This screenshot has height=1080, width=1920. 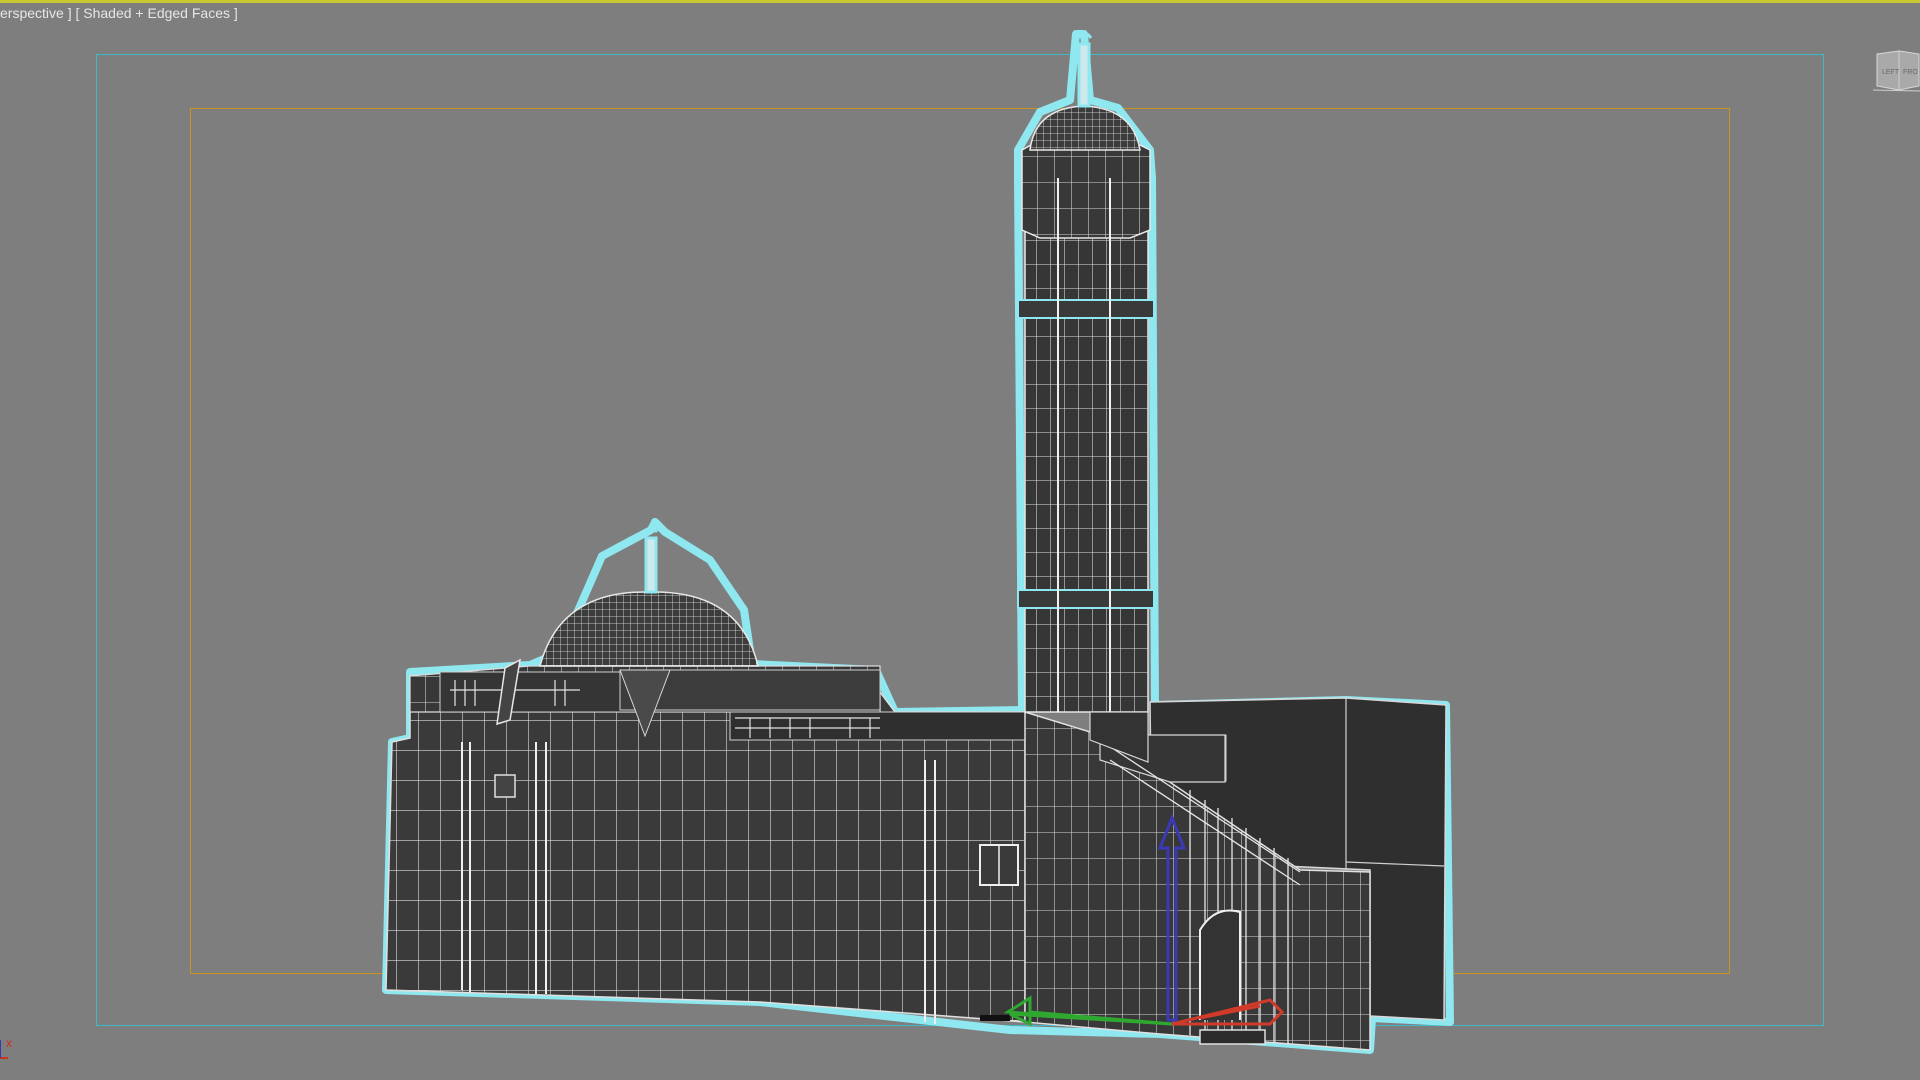 What do you see at coordinates (1910, 72) in the screenshot?
I see `viewcube-front-label: FRO` at bounding box center [1910, 72].